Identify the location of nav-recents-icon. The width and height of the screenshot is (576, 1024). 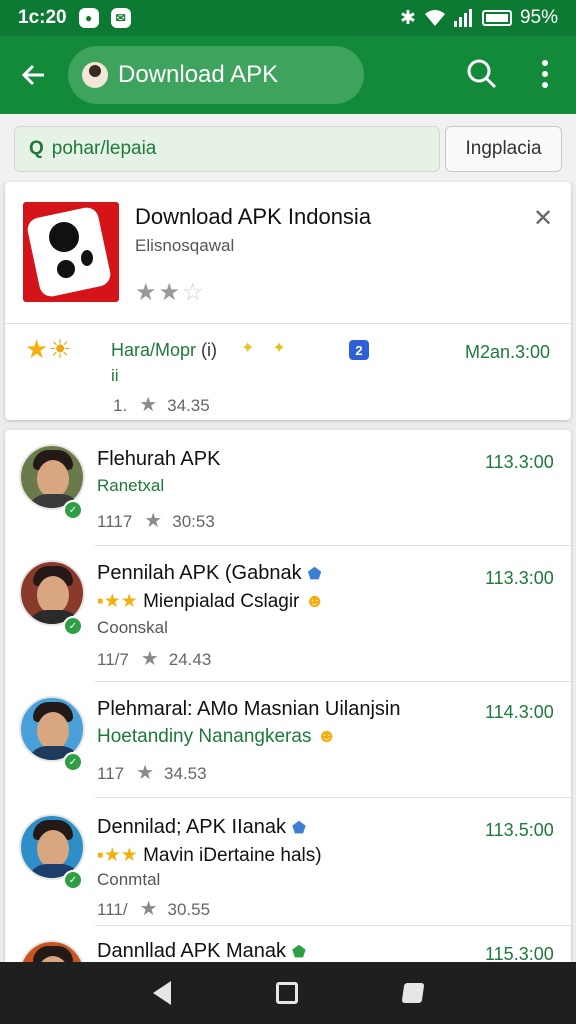
(413, 993).